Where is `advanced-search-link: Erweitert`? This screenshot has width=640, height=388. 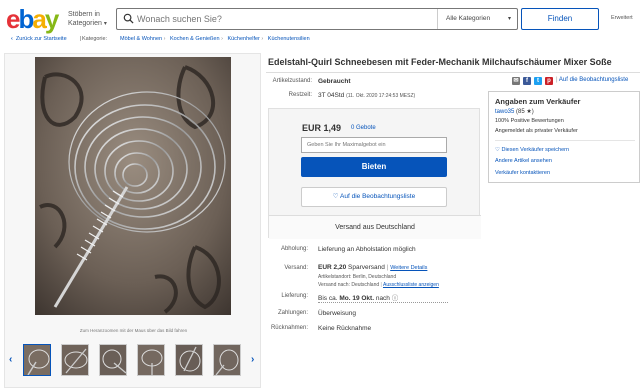 advanced-search-link: Erweitert is located at coordinates (622, 18).